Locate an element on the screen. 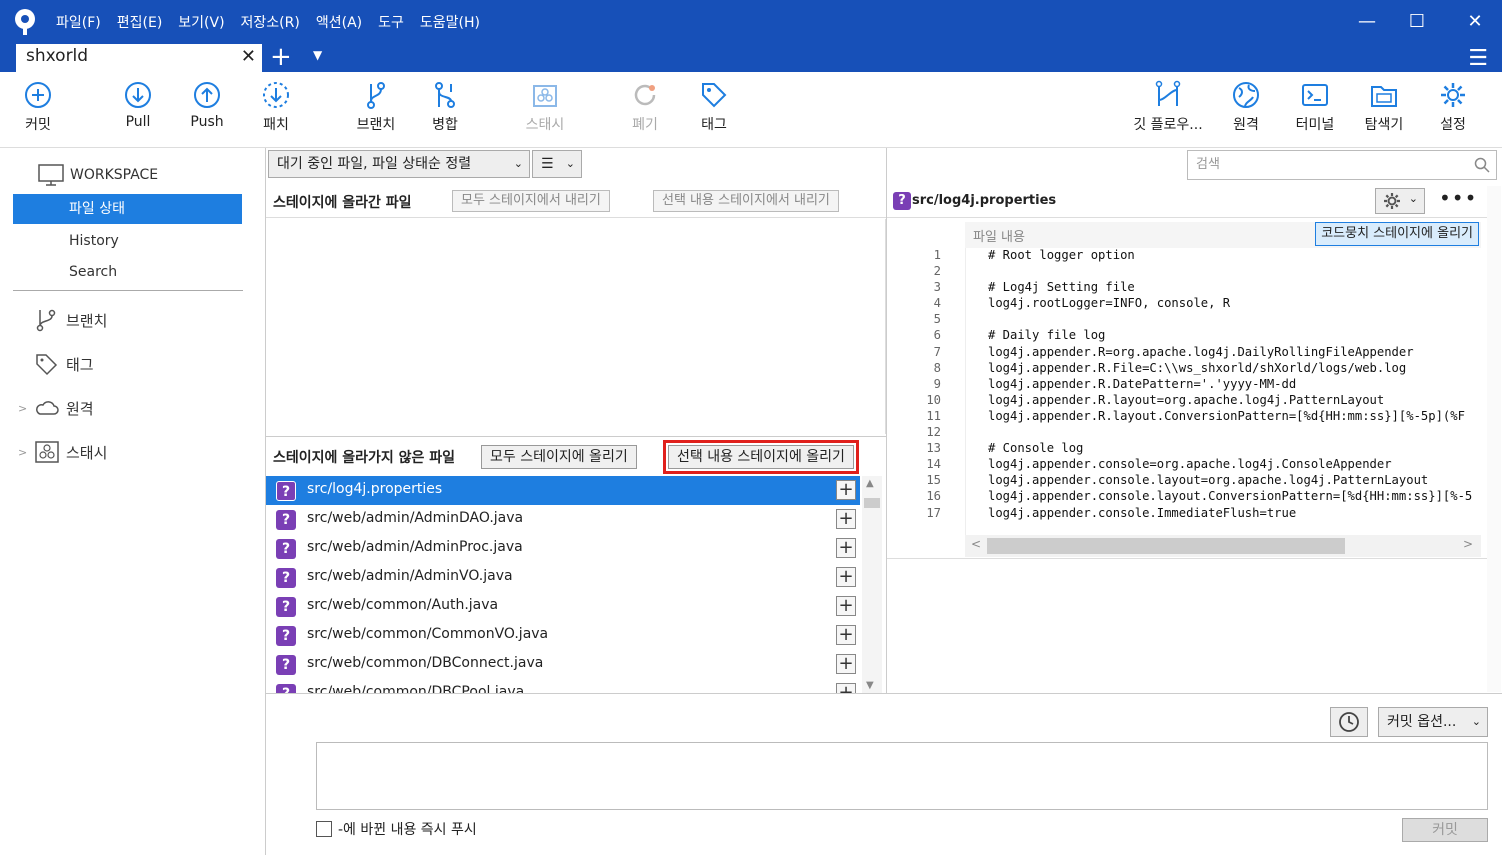  code-line: 6 # Daily file log is located at coordinates (1019, 335).